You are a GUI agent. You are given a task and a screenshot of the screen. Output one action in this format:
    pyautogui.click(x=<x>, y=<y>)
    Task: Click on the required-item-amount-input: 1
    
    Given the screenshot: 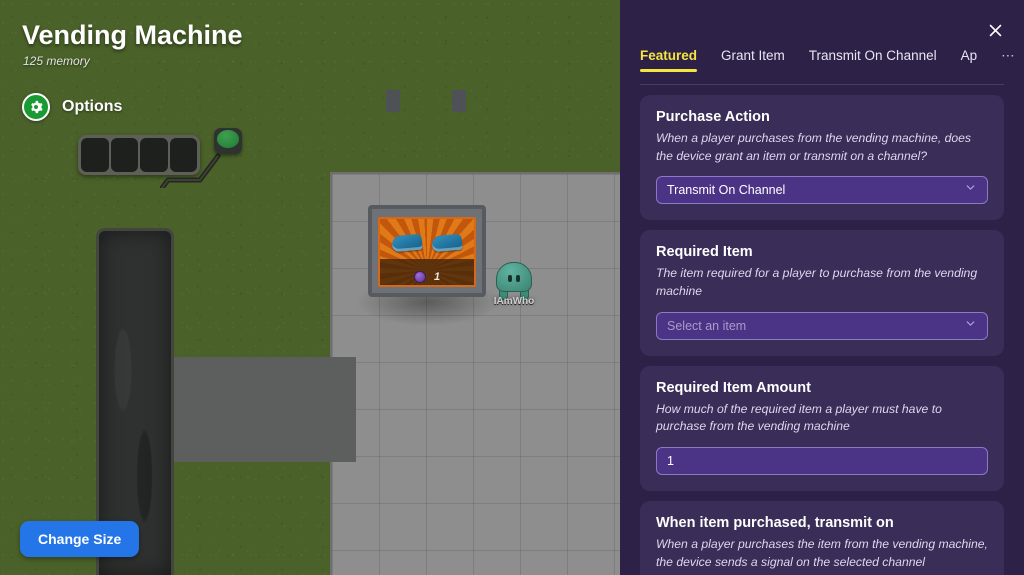 What is the action you would take?
    pyautogui.click(x=822, y=461)
    